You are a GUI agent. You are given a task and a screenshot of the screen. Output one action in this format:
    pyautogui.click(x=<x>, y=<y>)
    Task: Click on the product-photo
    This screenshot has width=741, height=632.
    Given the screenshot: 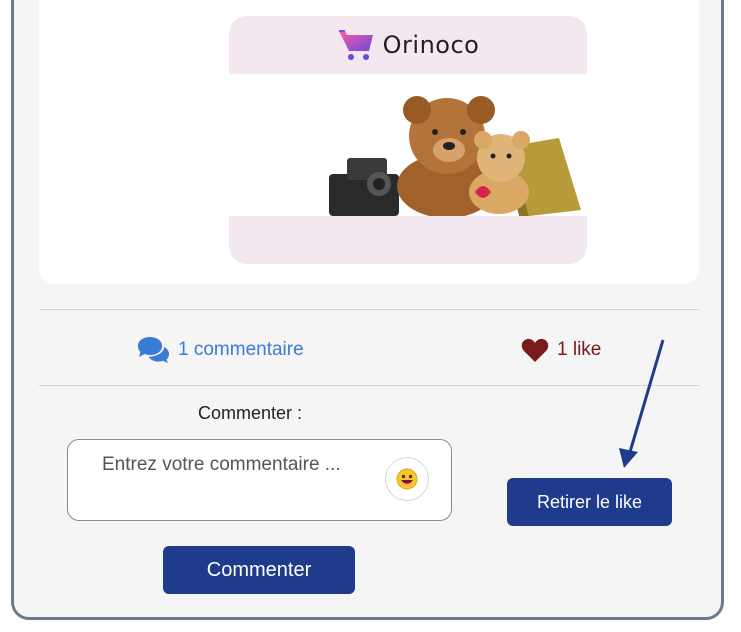 What is the action you would take?
    pyautogui.click(x=408, y=146)
    